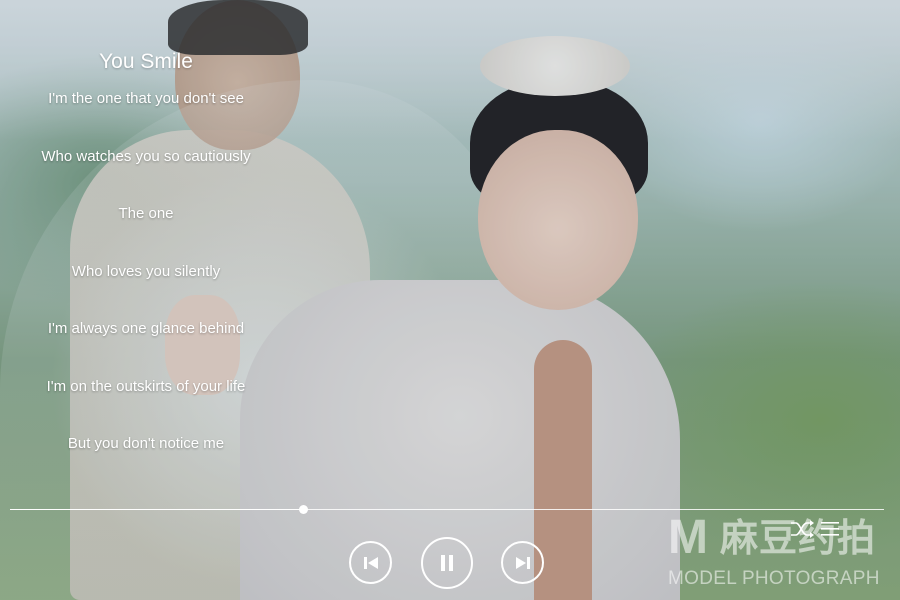 The height and width of the screenshot is (600, 900). What do you see at coordinates (146, 98) in the screenshot?
I see `lyric-line: I'm the one that you don't see` at bounding box center [146, 98].